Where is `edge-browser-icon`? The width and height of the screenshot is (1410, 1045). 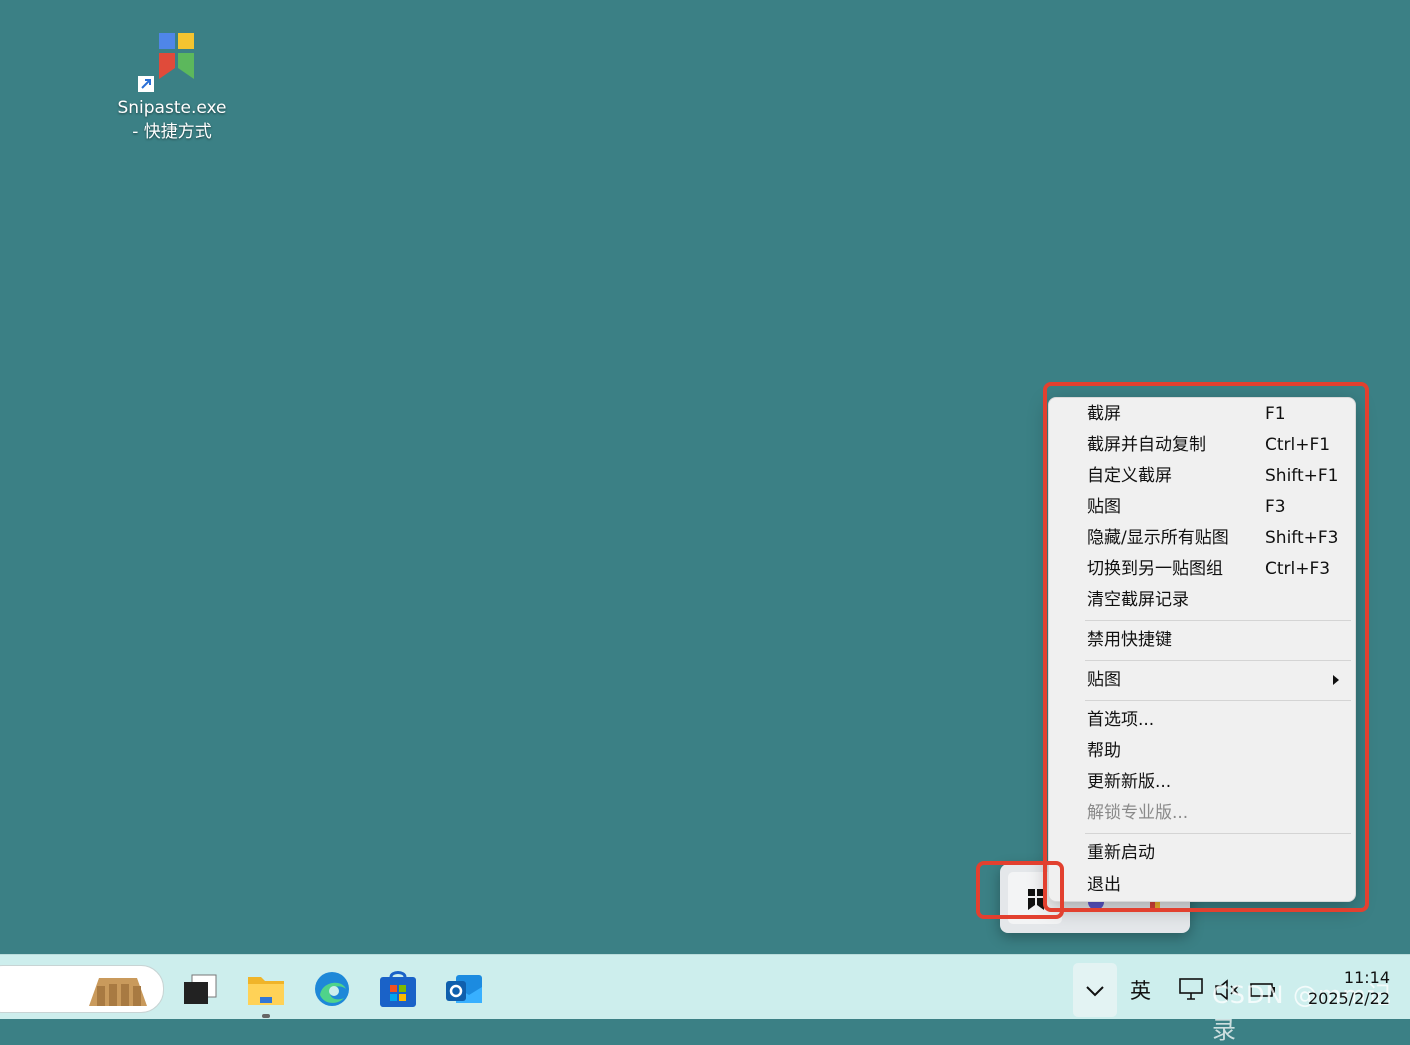
edge-browser-icon is located at coordinates (332, 989).